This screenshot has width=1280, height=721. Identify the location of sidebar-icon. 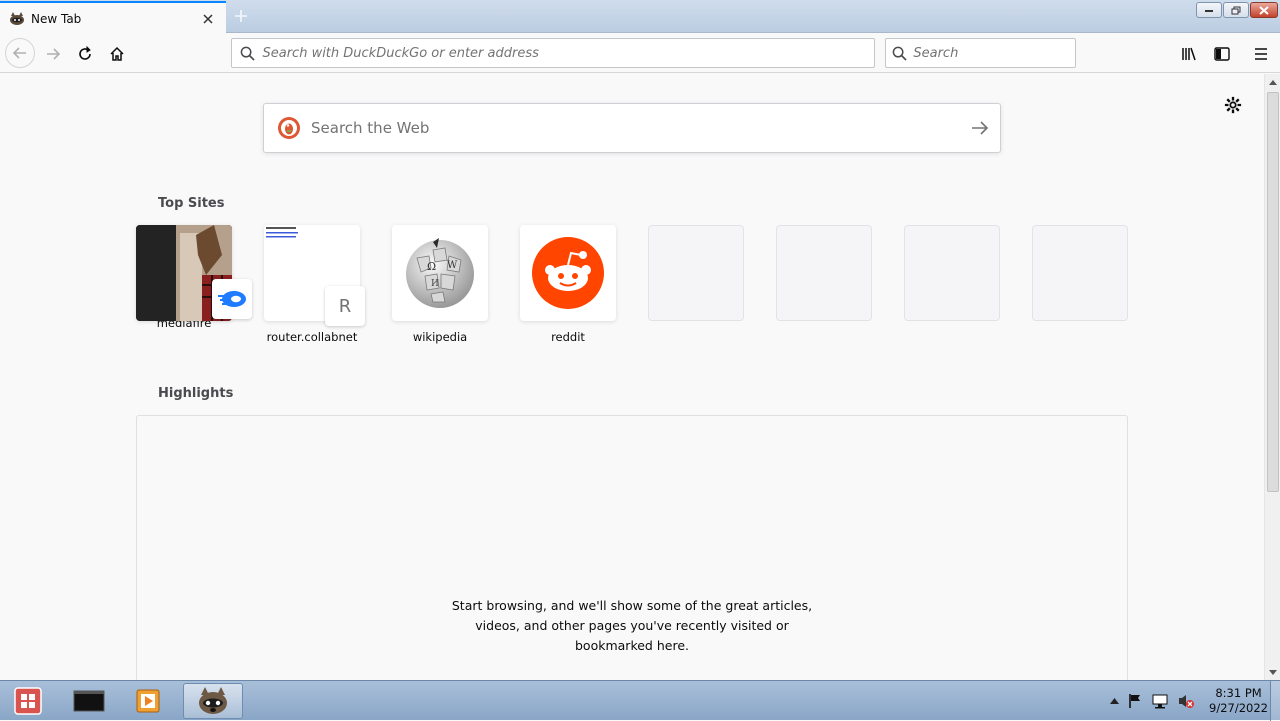
(1222, 54).